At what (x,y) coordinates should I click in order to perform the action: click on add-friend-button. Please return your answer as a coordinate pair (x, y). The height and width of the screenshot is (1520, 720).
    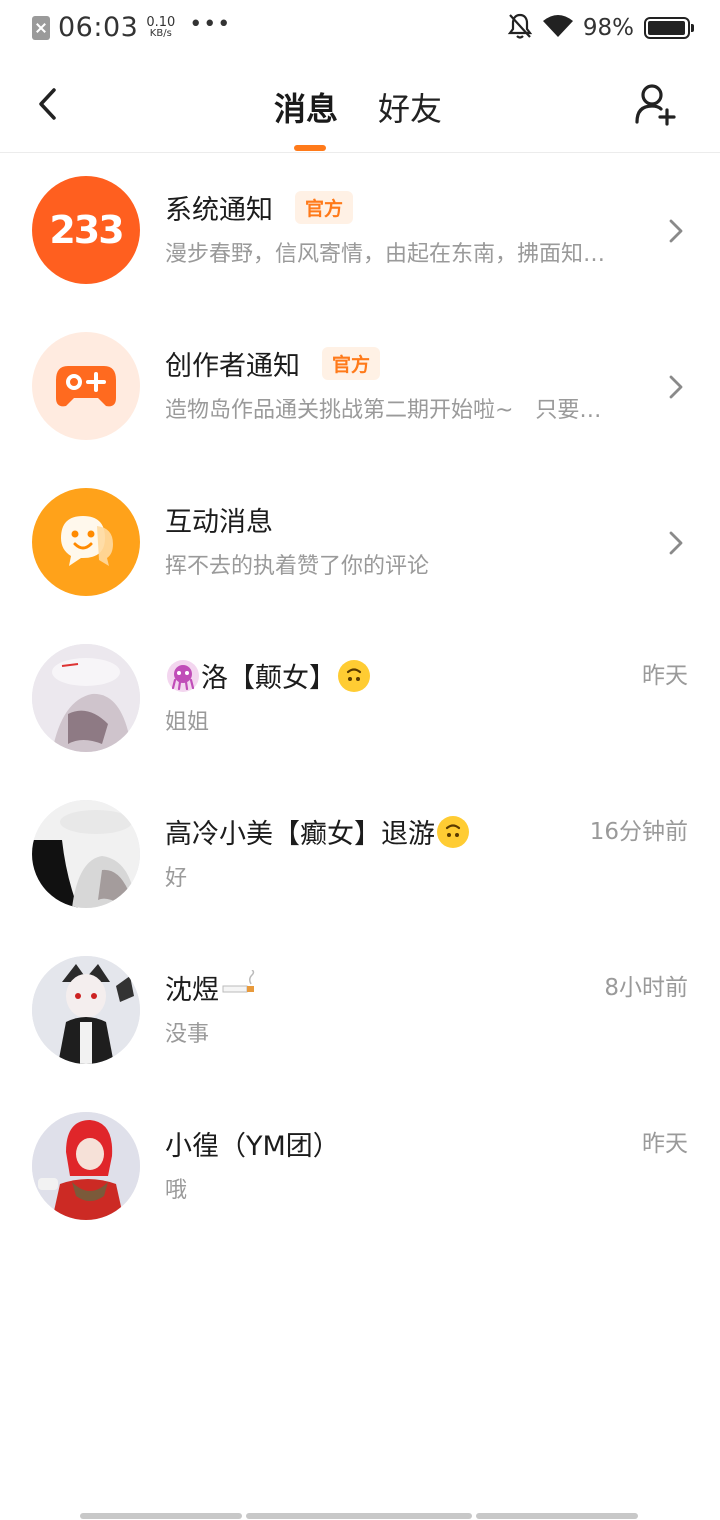
    Looking at the image, I should click on (656, 104).